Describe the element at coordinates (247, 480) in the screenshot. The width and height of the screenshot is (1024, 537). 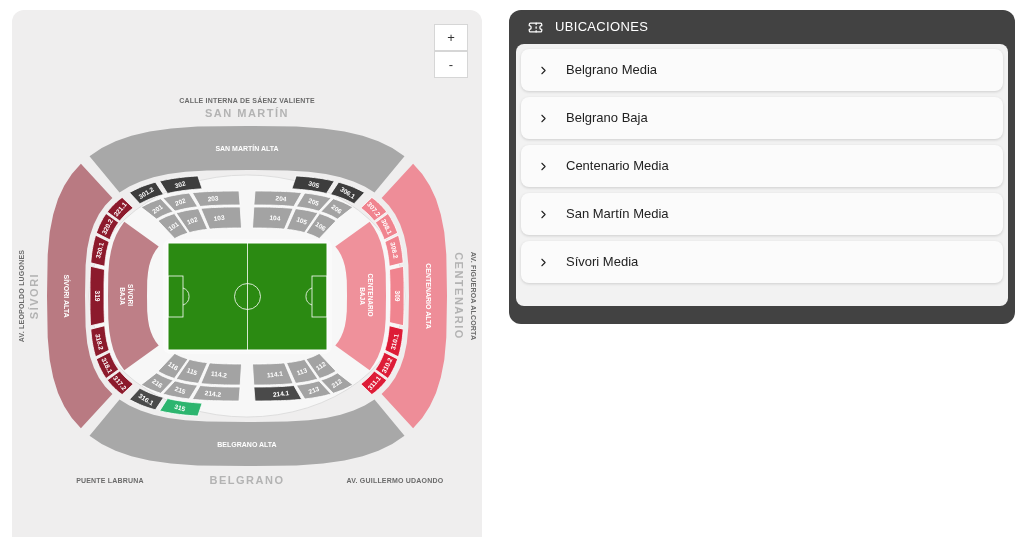
I see `stand-name: BELGRANO` at that location.